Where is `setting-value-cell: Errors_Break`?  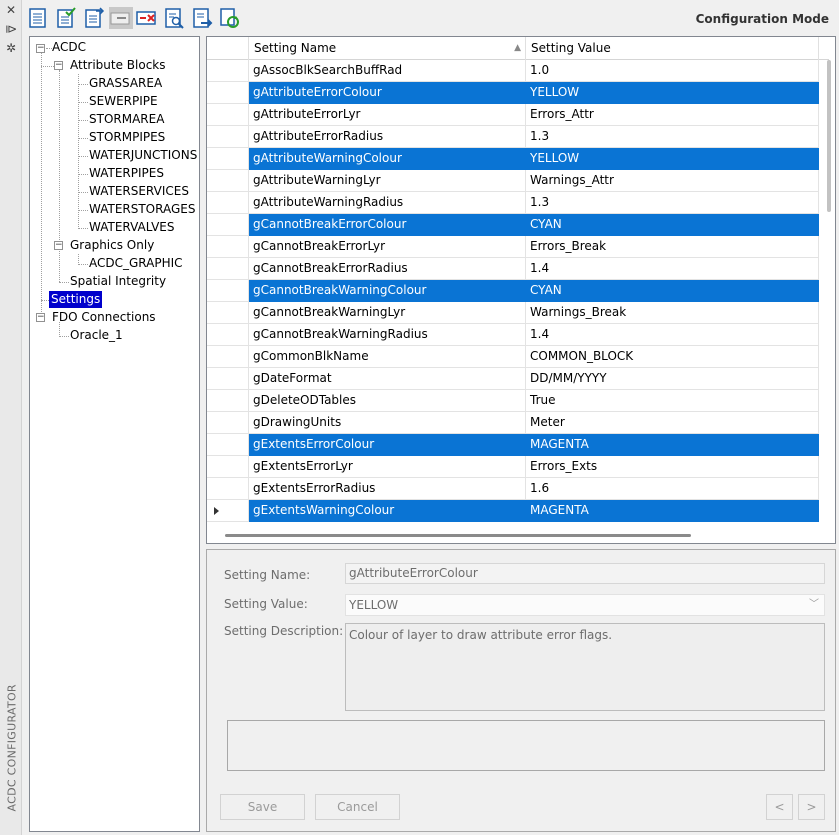
setting-value-cell: Errors_Break is located at coordinates (672, 247).